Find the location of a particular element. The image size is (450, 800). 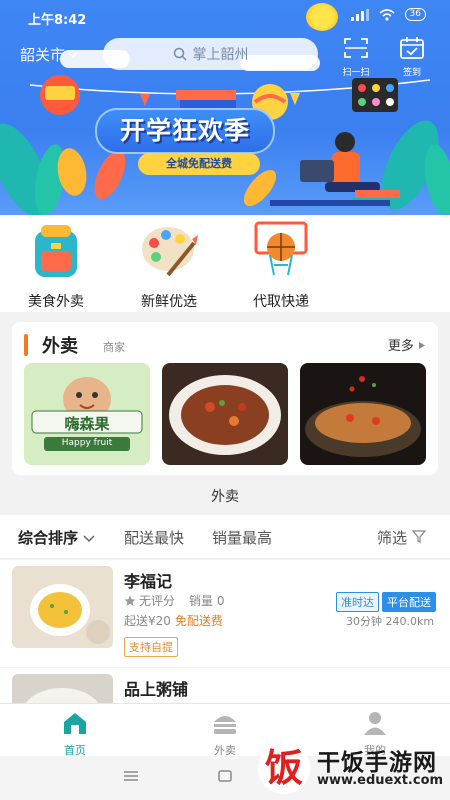

search-icon is located at coordinates (180, 54).